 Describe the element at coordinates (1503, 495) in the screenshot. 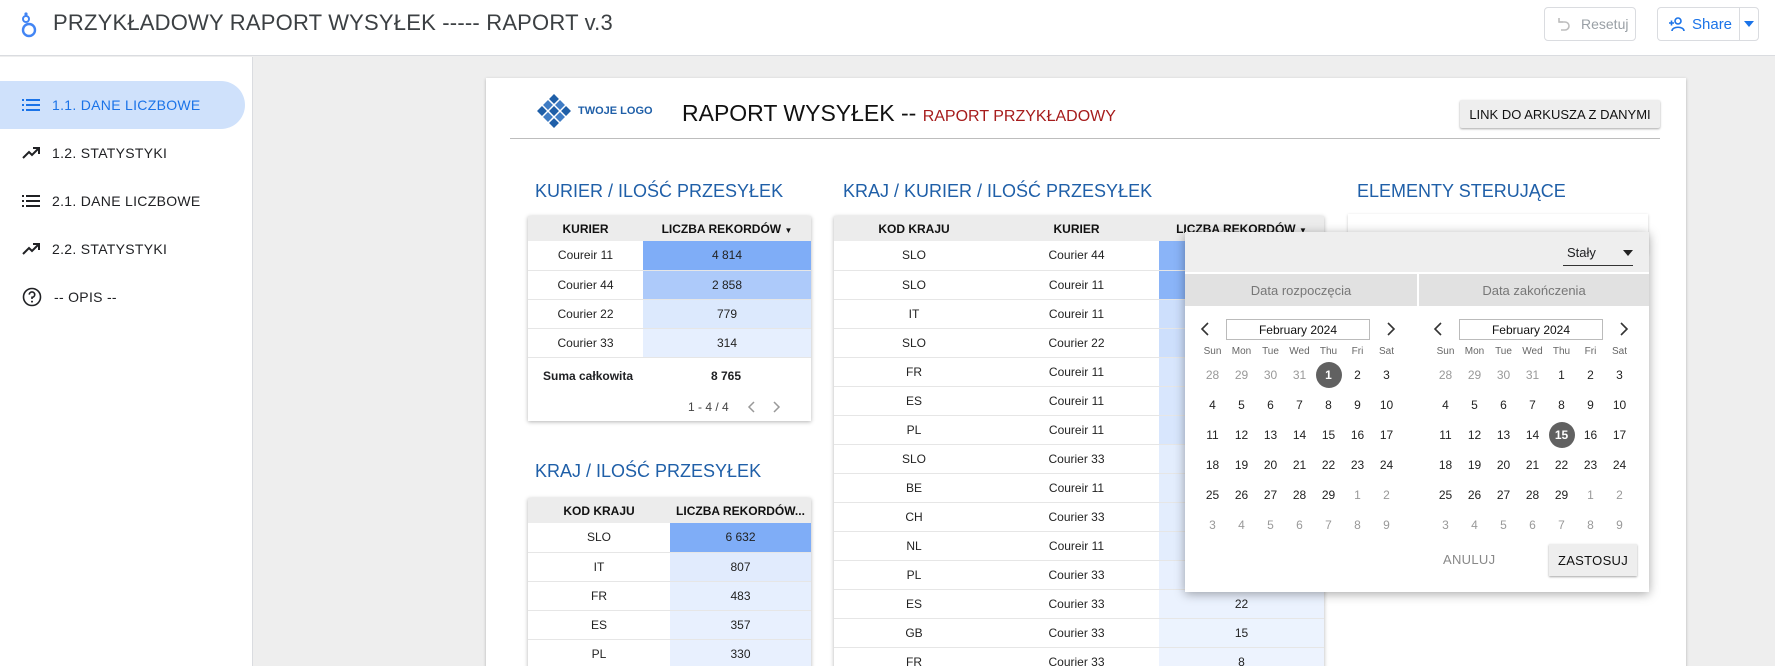

I see `calendar-day: 27` at that location.